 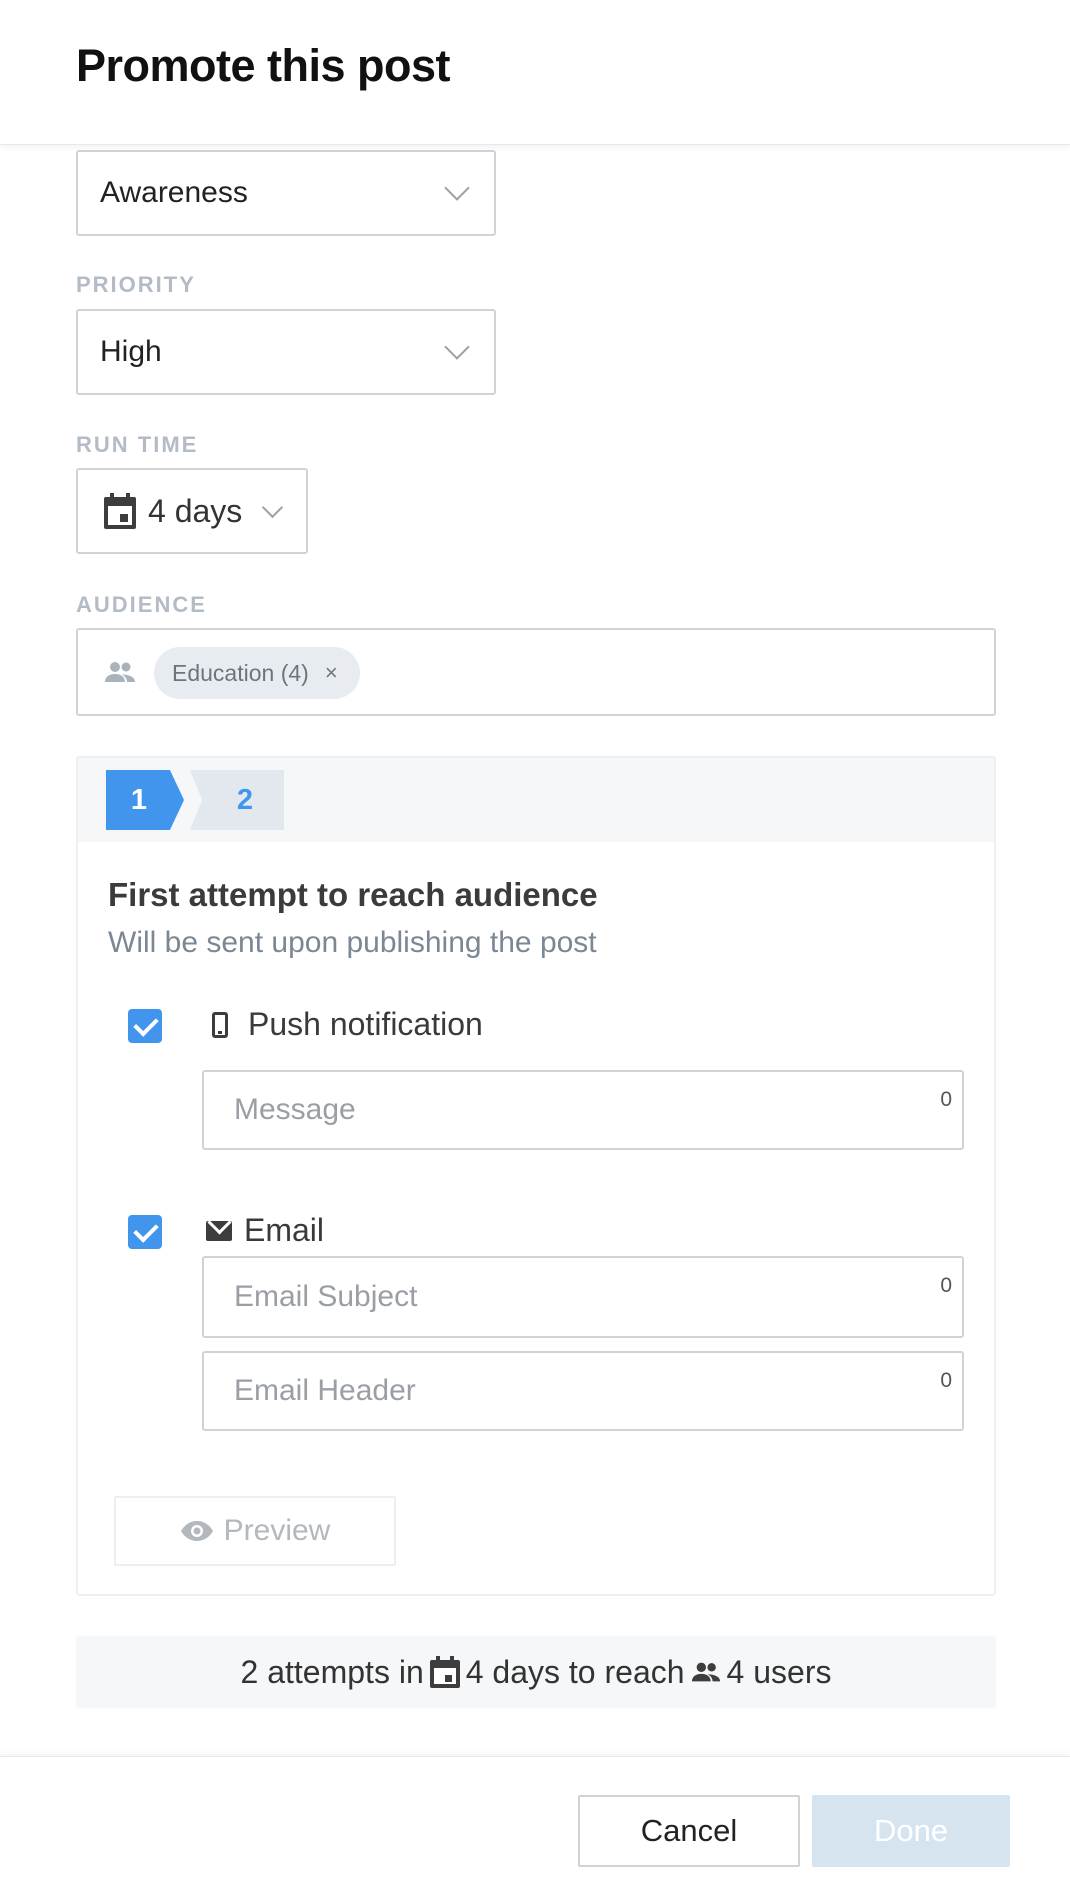 I want to click on step-2-tab: 2, so click(x=237, y=800).